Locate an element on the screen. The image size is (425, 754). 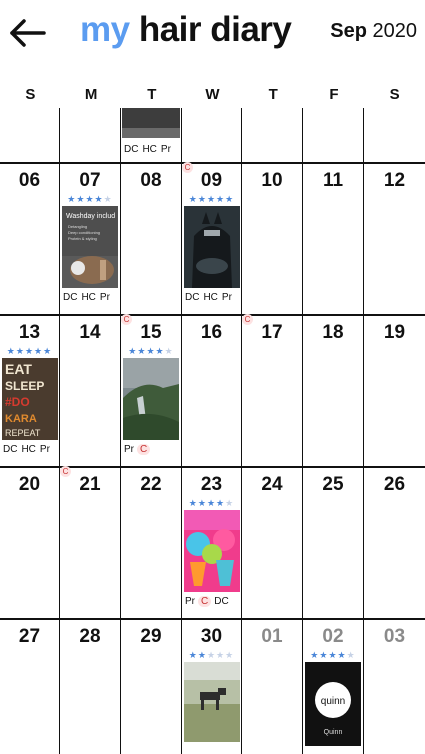
day-cell: 13 ★★★★★ EAT SLEEP #DO KARA REPEAT DC HC Pr C is located at coordinates (35, 396).